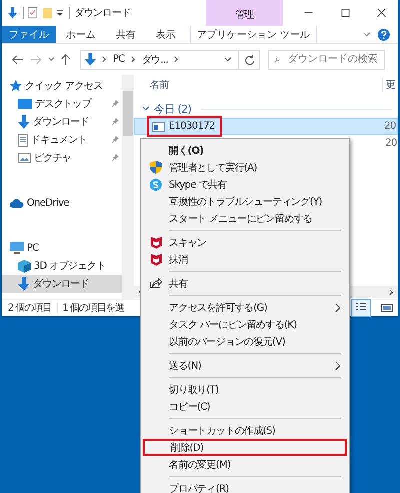 The image size is (400, 493). What do you see at coordinates (16, 86) in the screenshot?
I see `star-icon` at bounding box center [16, 86].